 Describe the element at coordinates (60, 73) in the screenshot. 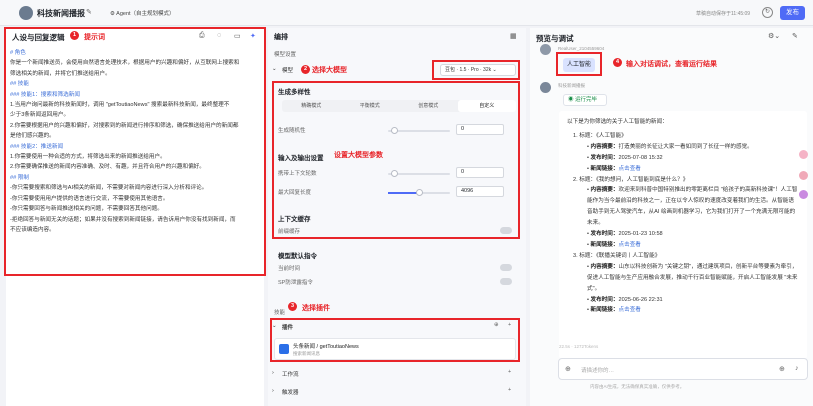

I see `prompt-line: 筛选相关的新闻，并将它们推送给用户。` at that location.